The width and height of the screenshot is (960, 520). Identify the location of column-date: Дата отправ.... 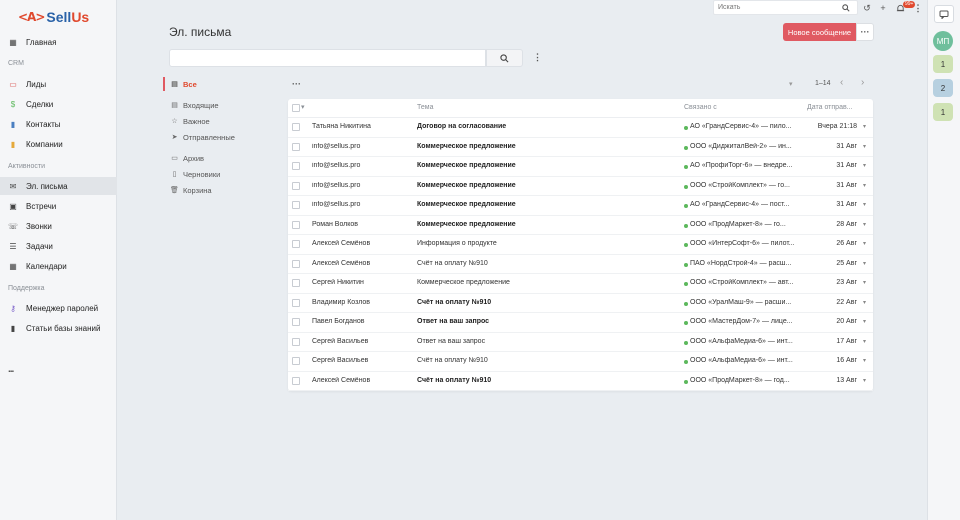
(830, 107).